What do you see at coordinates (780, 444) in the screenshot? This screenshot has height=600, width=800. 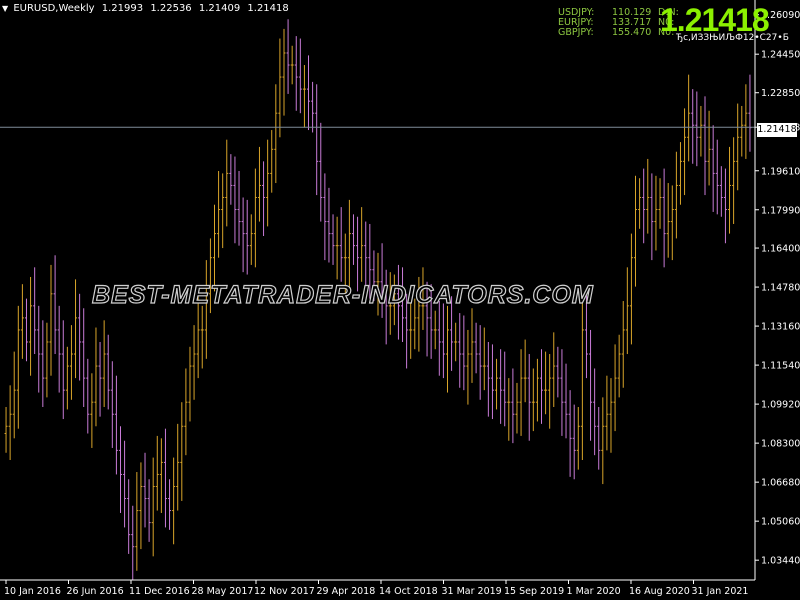 I see `y-tick-label: 1.08300` at bounding box center [780, 444].